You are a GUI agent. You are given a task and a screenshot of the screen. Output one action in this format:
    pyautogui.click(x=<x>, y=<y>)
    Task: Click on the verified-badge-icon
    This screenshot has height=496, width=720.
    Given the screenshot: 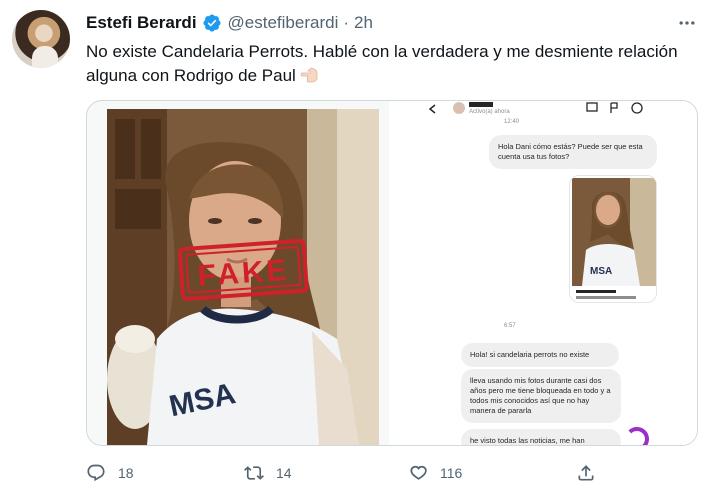 What is the action you would take?
    pyautogui.click(x=212, y=23)
    